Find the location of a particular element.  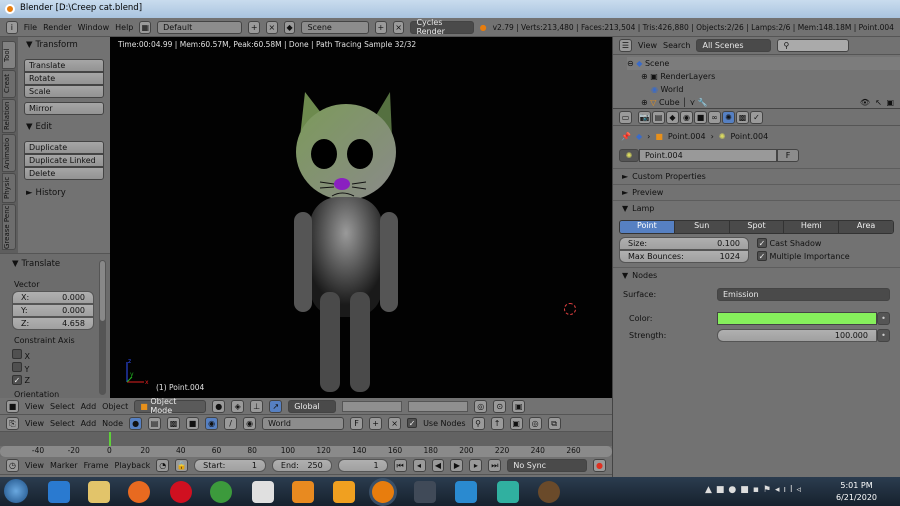

nodes-panel-header: ▼ Nodes is located at coordinates (756, 275).